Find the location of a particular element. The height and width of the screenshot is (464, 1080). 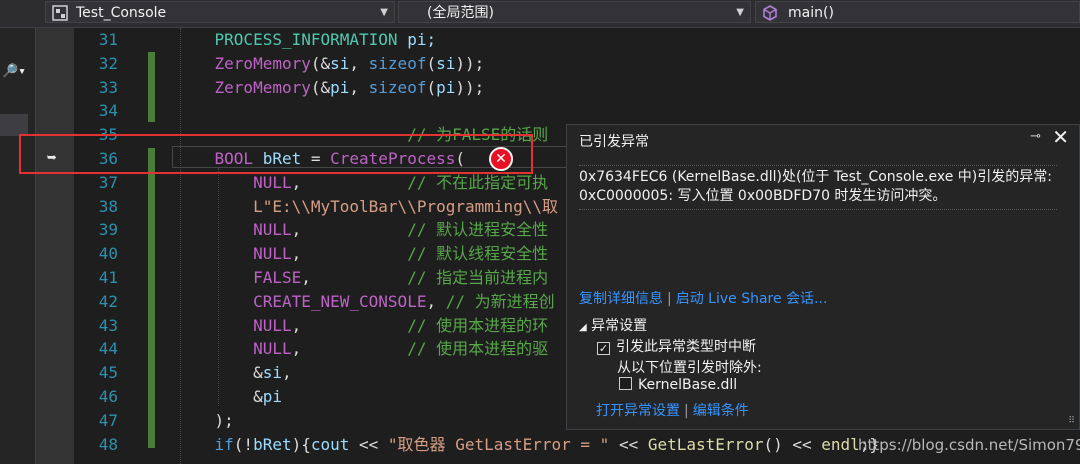

highlight-annotation-box is located at coordinates (276, 154).